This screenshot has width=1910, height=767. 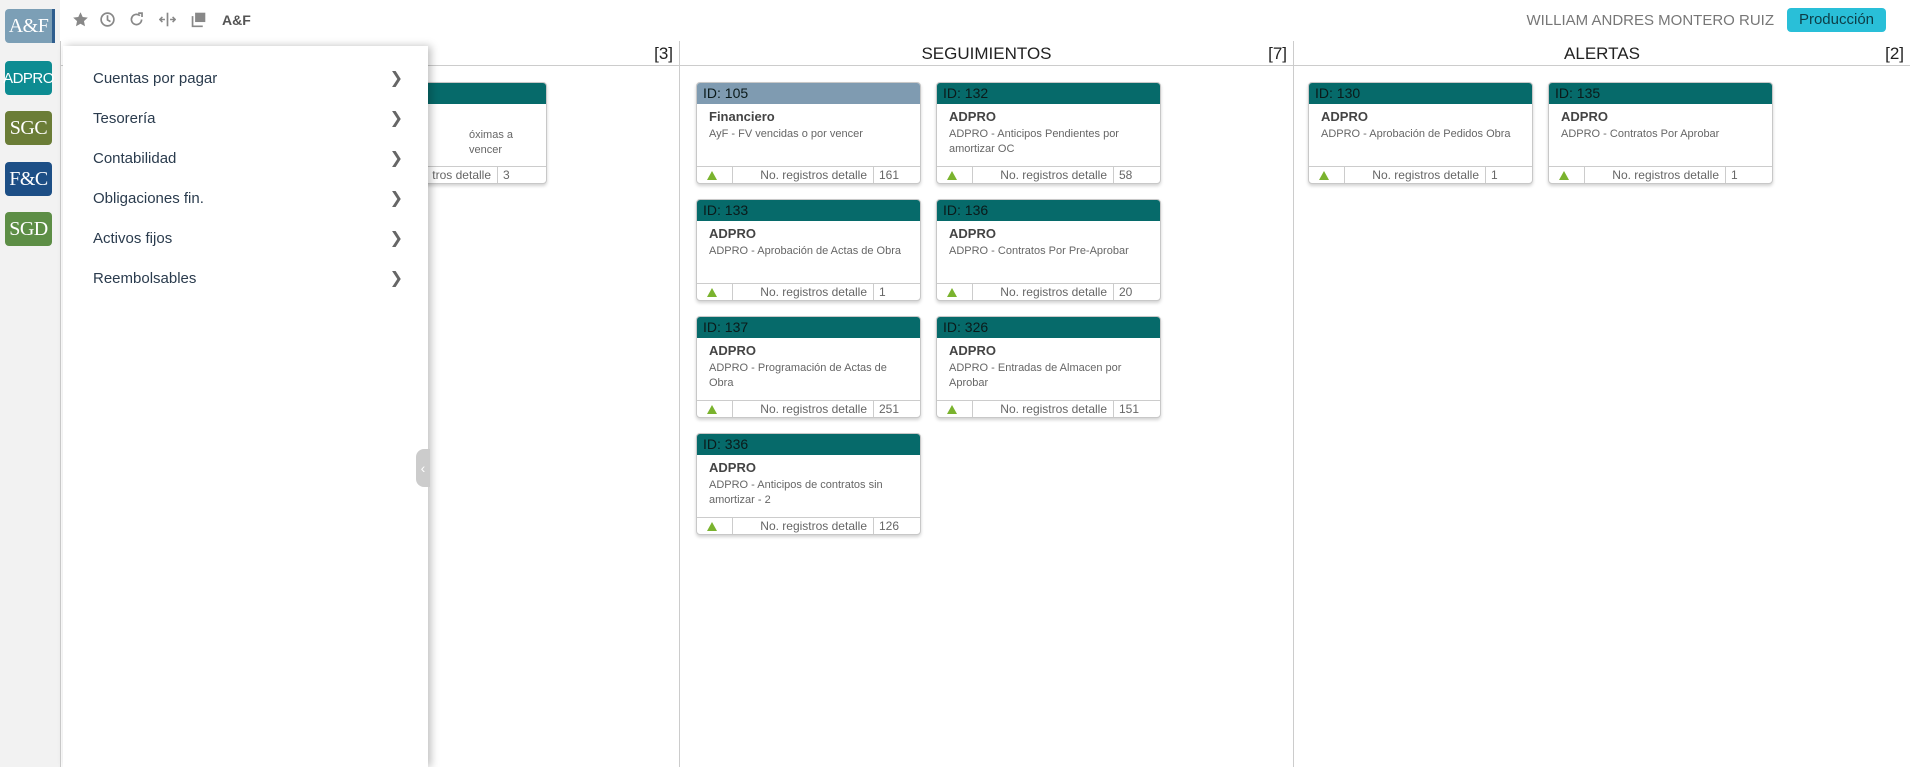 What do you see at coordinates (1126, 175) in the screenshot?
I see `card-count: 58` at bounding box center [1126, 175].